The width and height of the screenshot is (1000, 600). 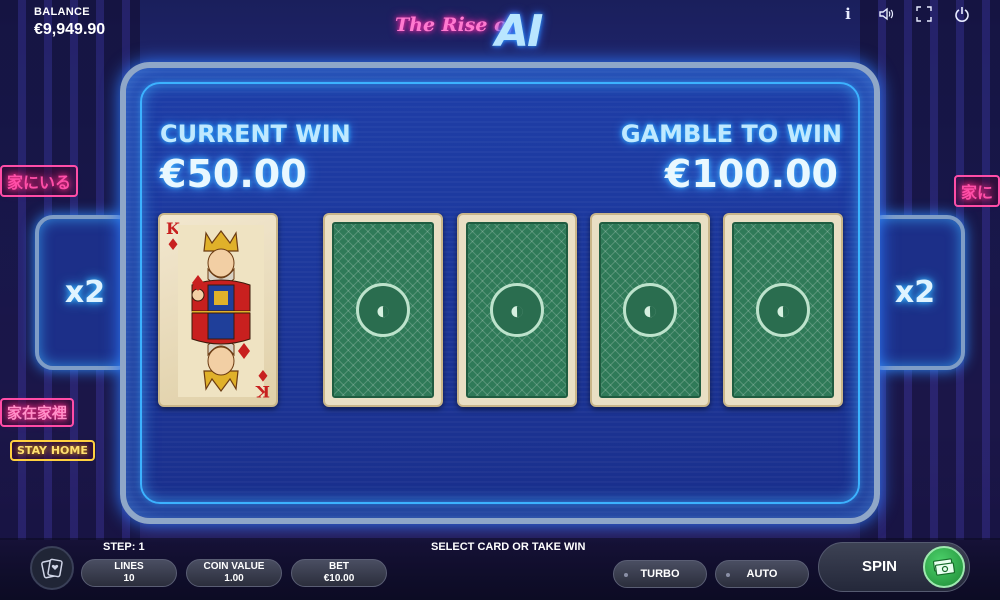 I want to click on card-index-bottom: K ♦, so click(x=263, y=383).